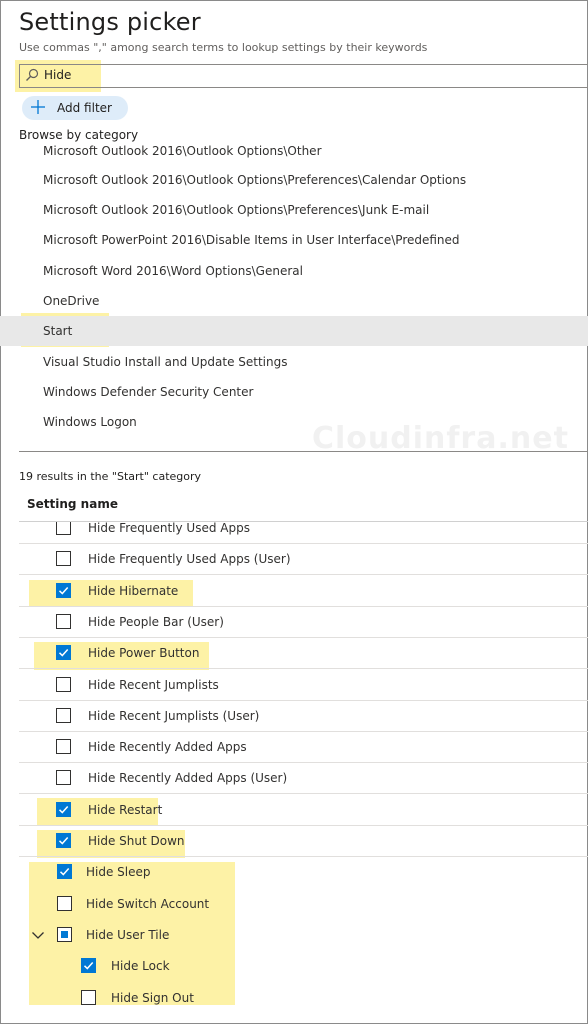  I want to click on setting-row: Hide Shut Down, so click(303, 841).